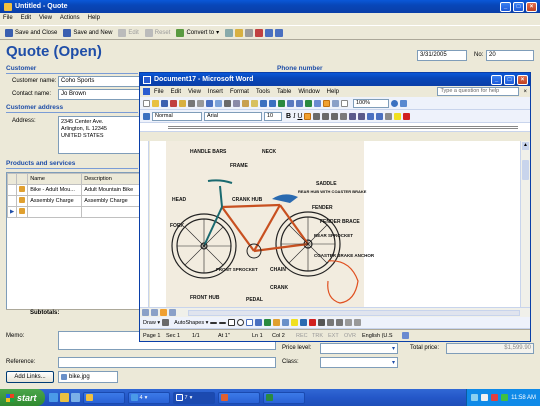 The height and width of the screenshot is (406, 540). What do you see at coordinates (151, 323) in the screenshot?
I see `draw-menu: Draw ▾` at bounding box center [151, 323].